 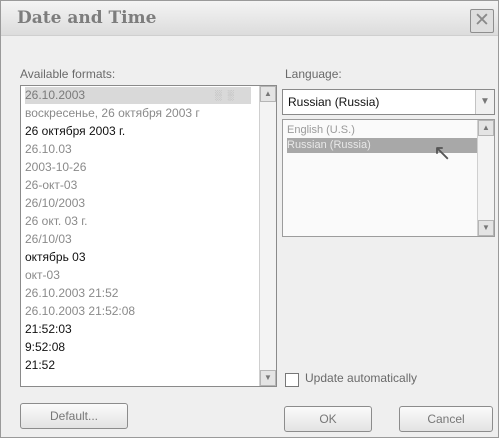 I want to click on list-item: 21:52:03, so click(x=48, y=329).